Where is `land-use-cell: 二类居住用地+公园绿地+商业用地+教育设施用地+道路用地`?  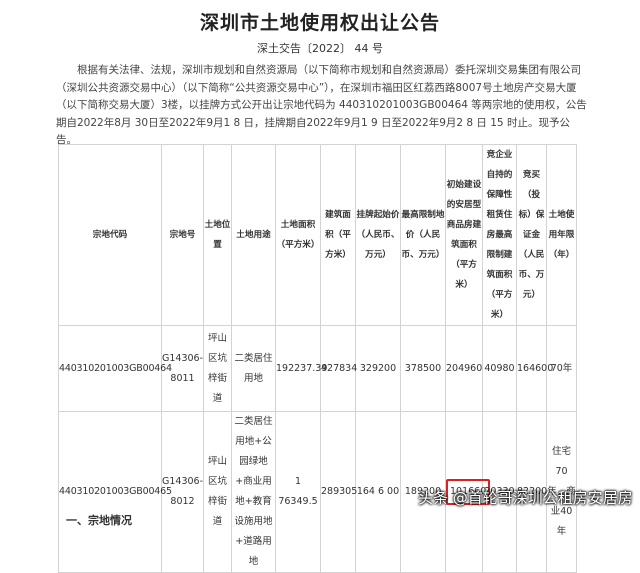
land-use-cell: 二类居住用地+公园绿地+商业用地+教育设施用地+道路用地 is located at coordinates (253, 492).